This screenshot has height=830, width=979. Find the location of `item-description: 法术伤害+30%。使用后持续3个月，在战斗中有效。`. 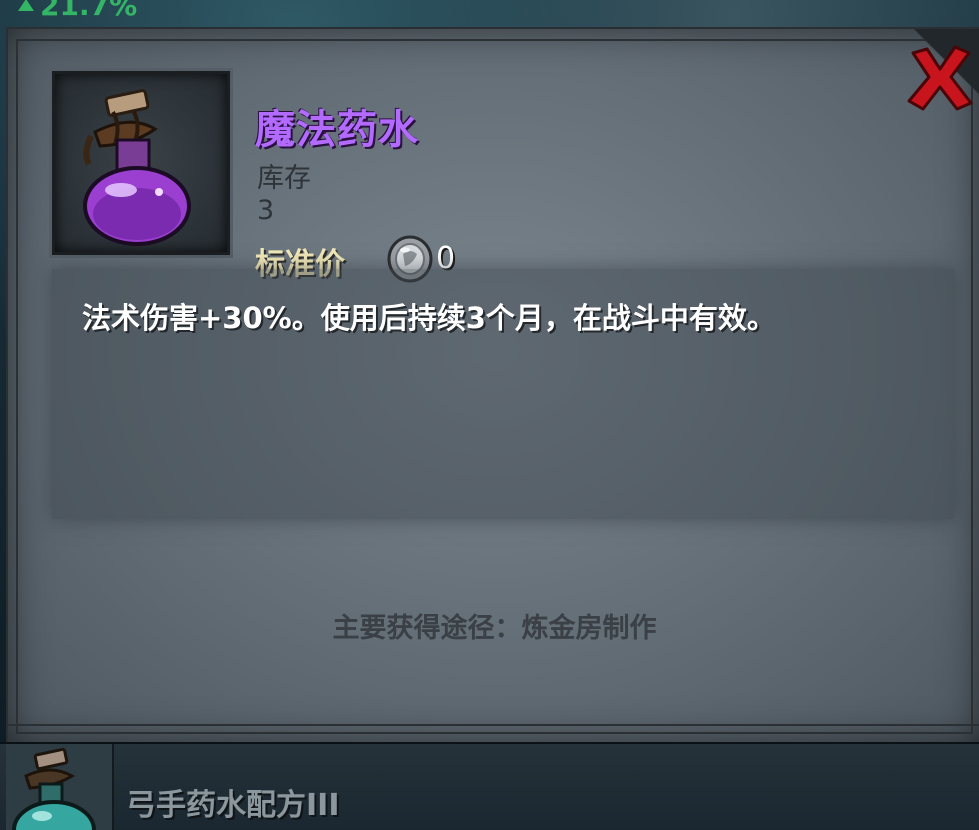

item-description: 法术伤害+30%。使用后持续3个月，在战斗中有效。 is located at coordinates (429, 318).